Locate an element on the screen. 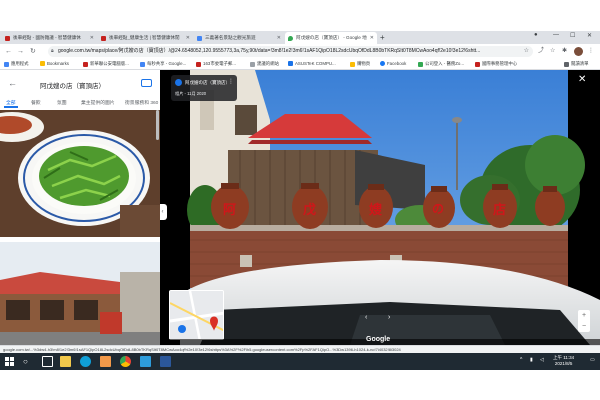 The image size is (600, 400). photo-category-tabs: 全部 餐飲 氛圍 業主提供的圖片 街景服務和 360 is located at coordinates (80, 102).